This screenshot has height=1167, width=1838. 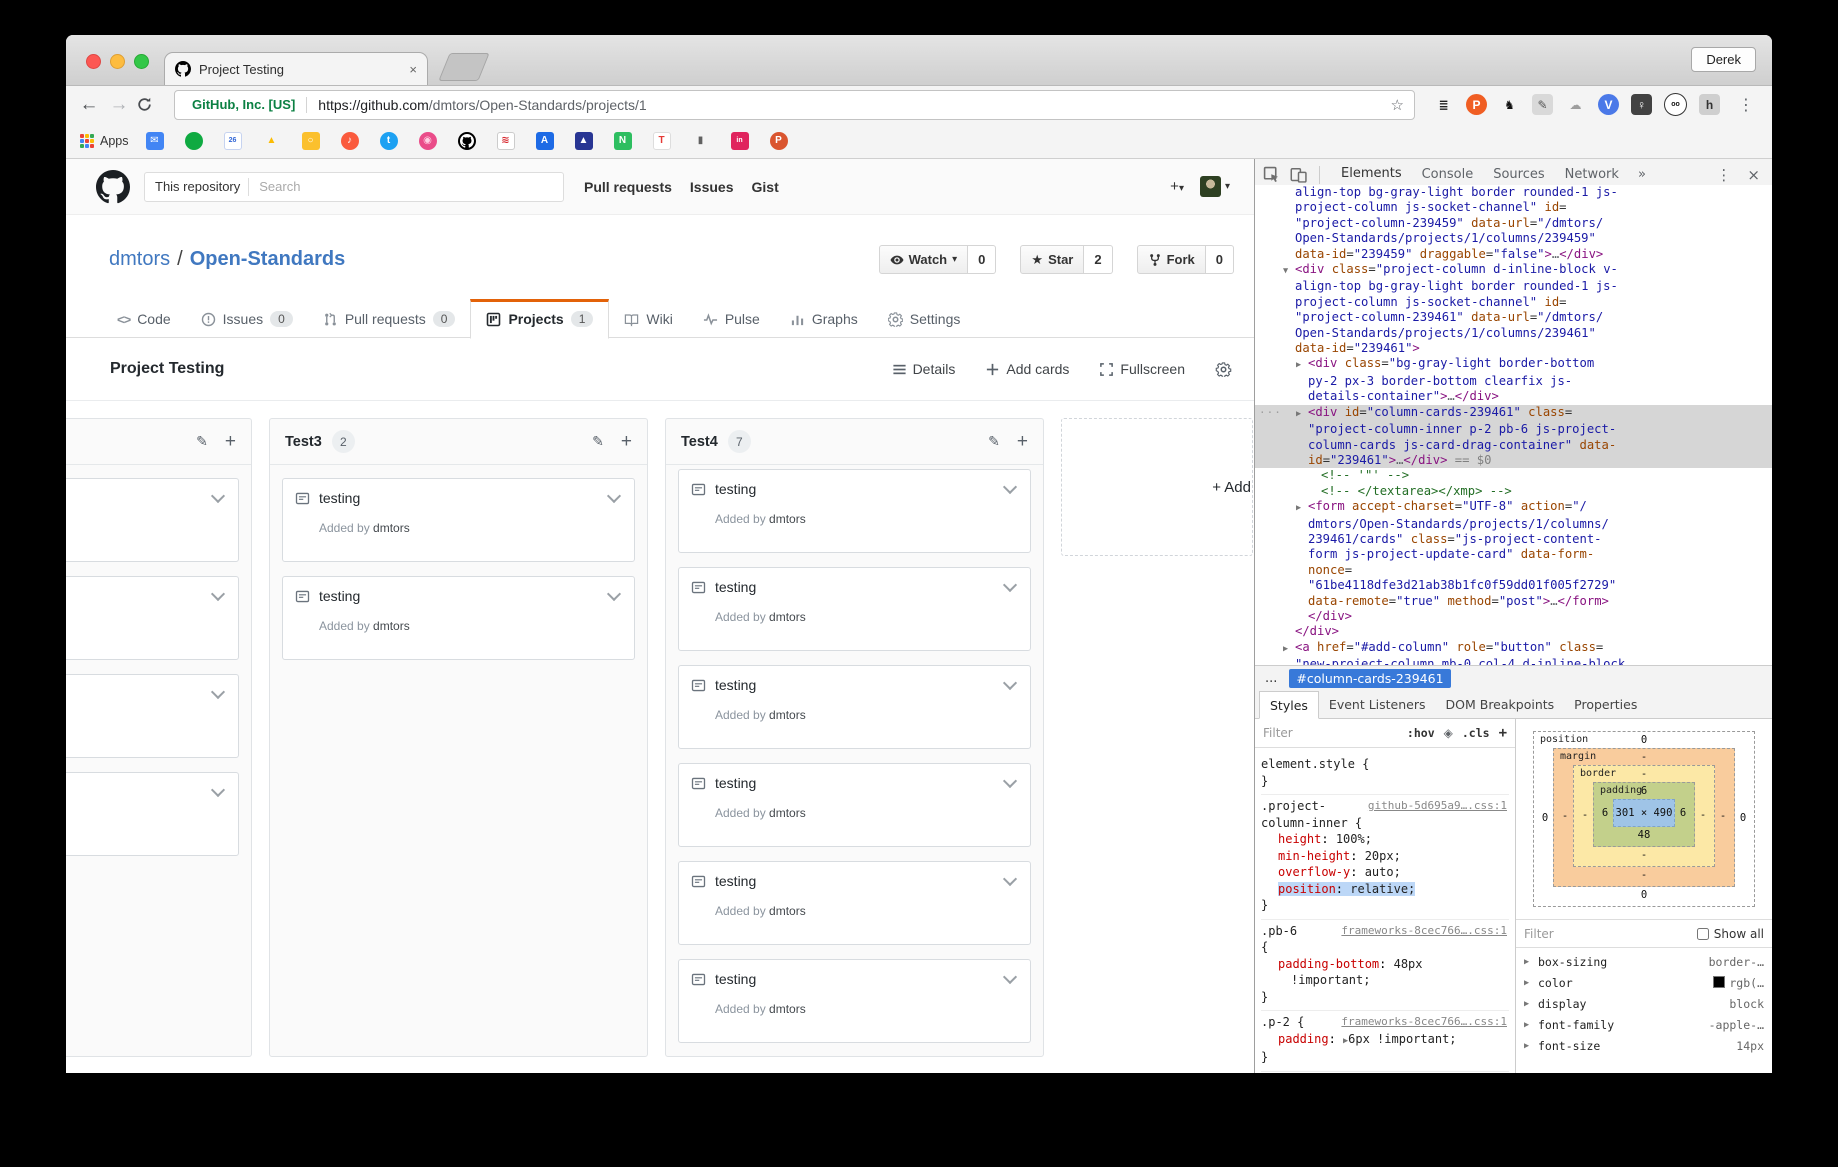 I want to click on devtools-close-icon: ×, so click(x=1753, y=175).